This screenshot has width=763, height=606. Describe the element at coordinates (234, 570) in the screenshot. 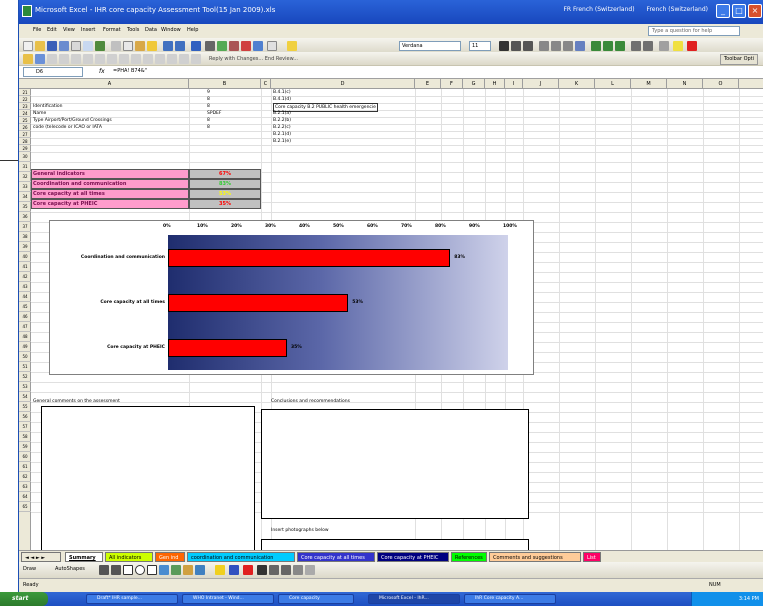

I see `line-color-icon` at that location.